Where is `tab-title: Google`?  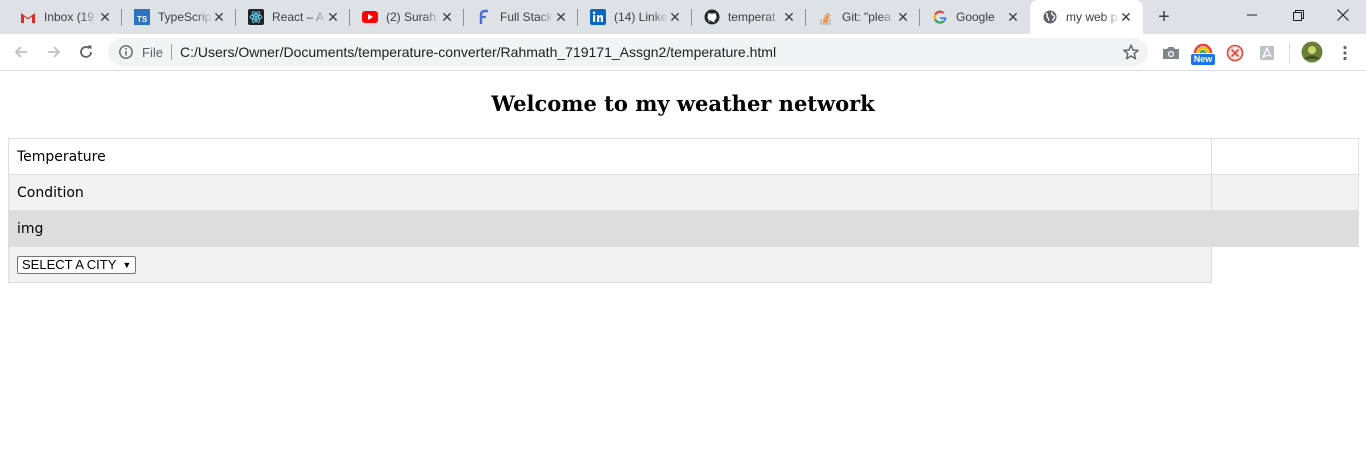
tab-title: Google is located at coordinates (975, 17).